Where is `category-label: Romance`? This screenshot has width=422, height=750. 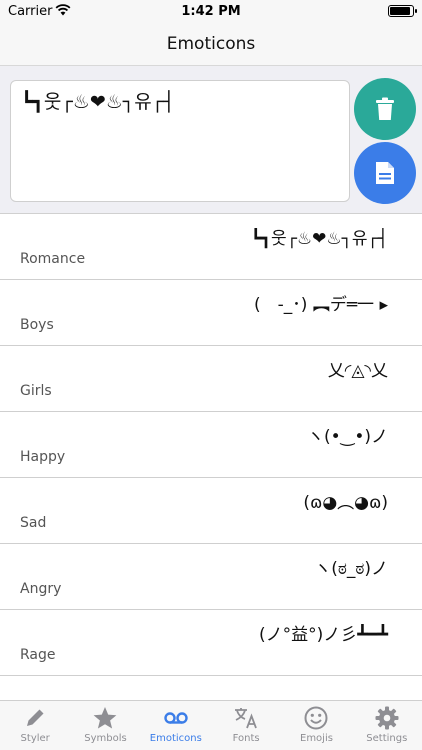 category-label: Romance is located at coordinates (53, 259).